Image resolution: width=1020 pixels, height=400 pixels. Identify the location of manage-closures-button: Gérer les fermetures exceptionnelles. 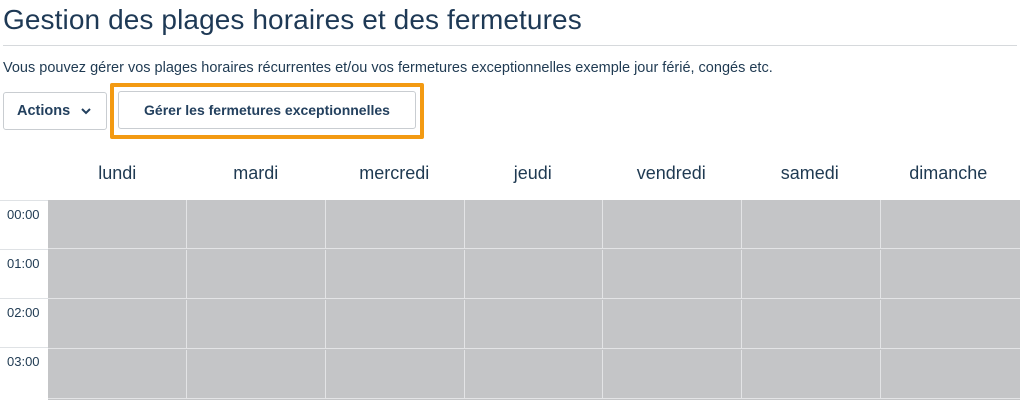
(267, 110).